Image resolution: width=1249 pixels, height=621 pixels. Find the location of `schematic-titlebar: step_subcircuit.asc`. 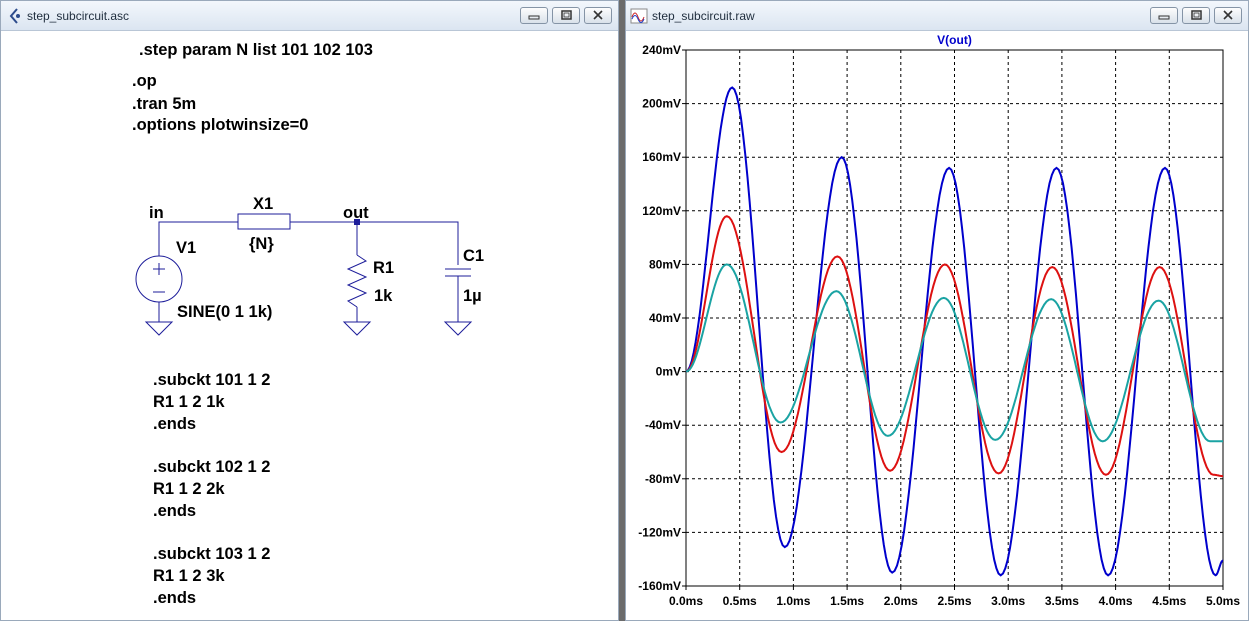

schematic-titlebar: step_subcircuit.asc is located at coordinates (309, 16).